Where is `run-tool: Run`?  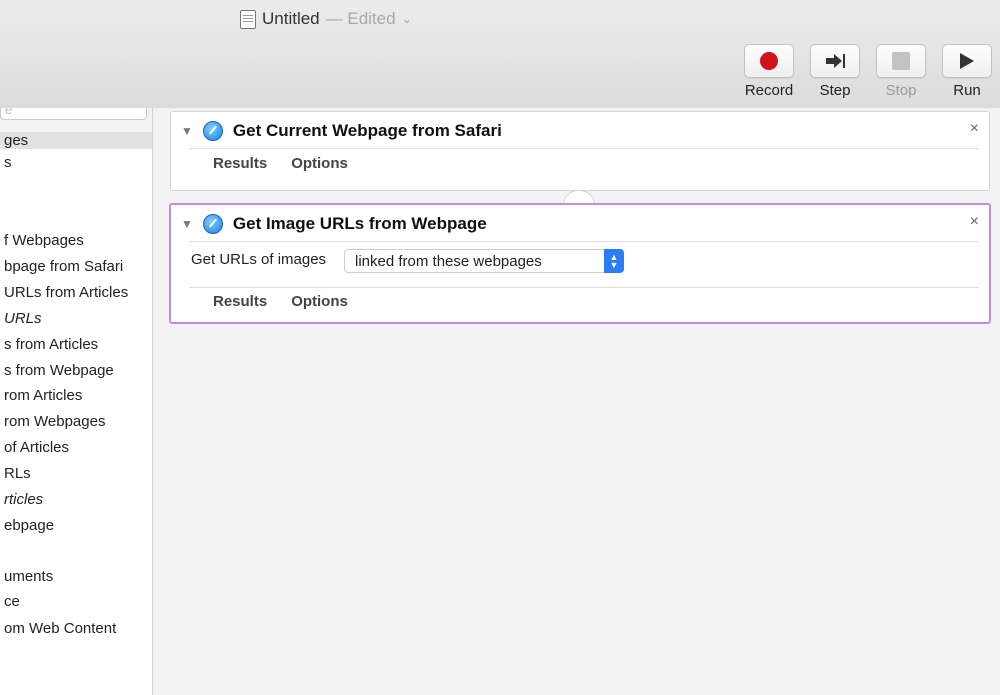 run-tool: Run is located at coordinates (967, 71).